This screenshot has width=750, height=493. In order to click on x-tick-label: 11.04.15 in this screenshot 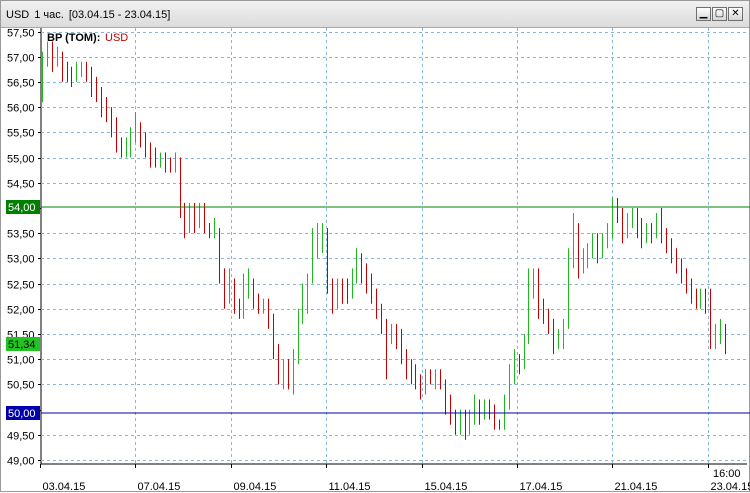, I will do `click(350, 487)`.